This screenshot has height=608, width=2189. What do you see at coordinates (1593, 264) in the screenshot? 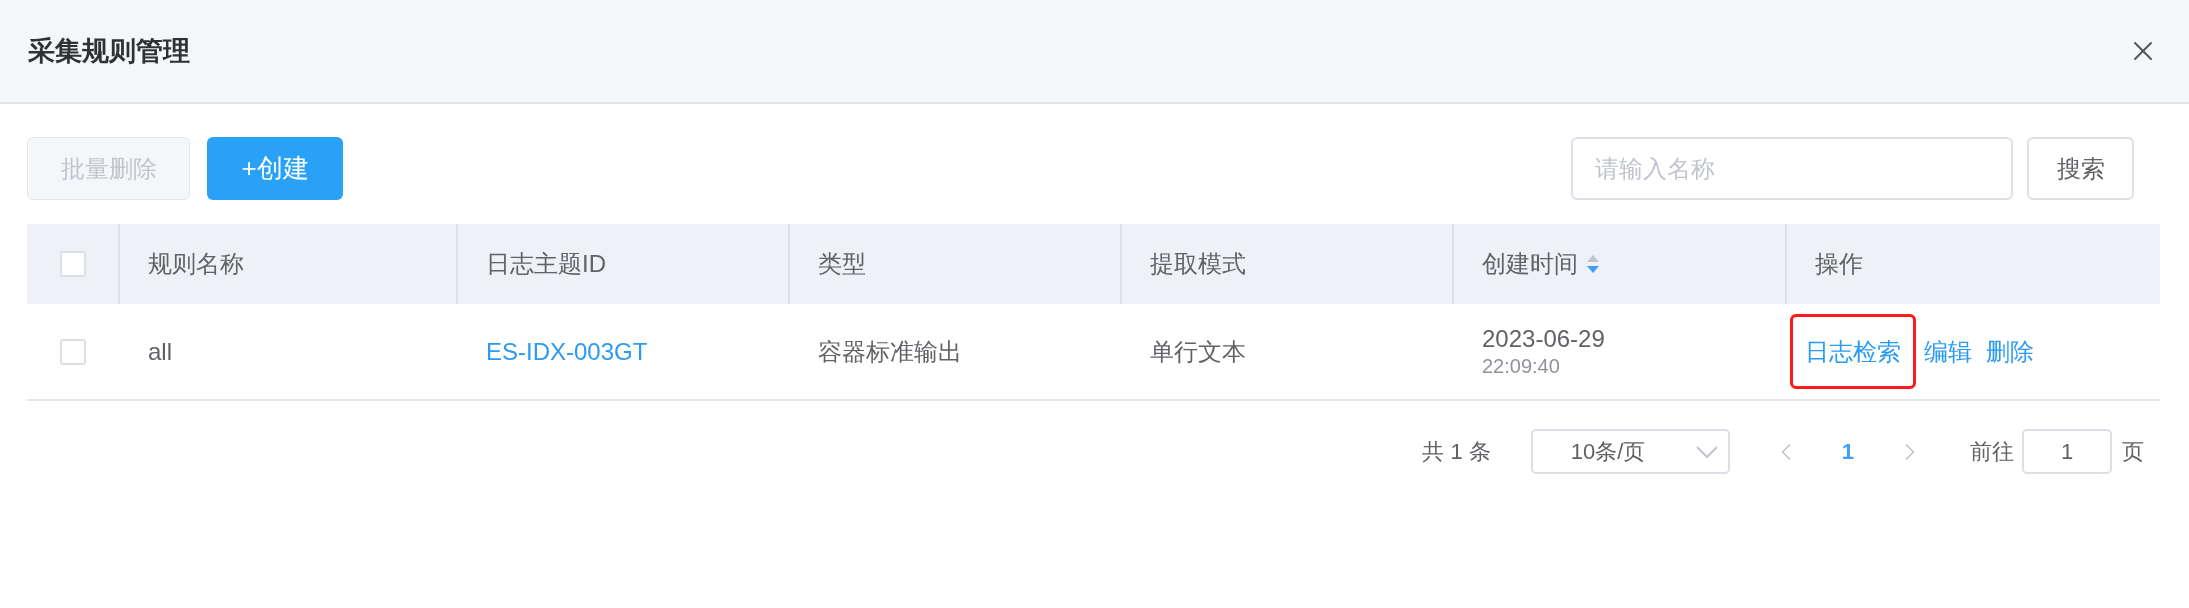
I see `sort-icon` at bounding box center [1593, 264].